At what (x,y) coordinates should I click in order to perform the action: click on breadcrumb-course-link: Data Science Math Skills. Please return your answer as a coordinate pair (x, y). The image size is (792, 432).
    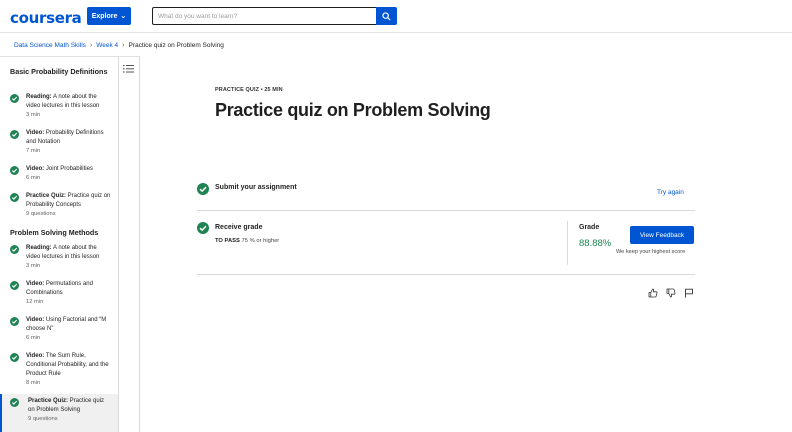
    Looking at the image, I should click on (50, 45).